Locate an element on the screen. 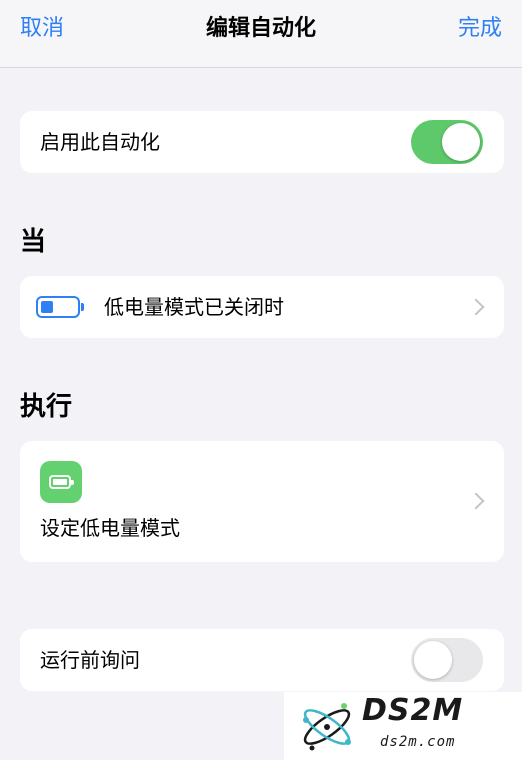 The width and height of the screenshot is (522, 760). watermark-domain: ds2m.com is located at coordinates (418, 742).